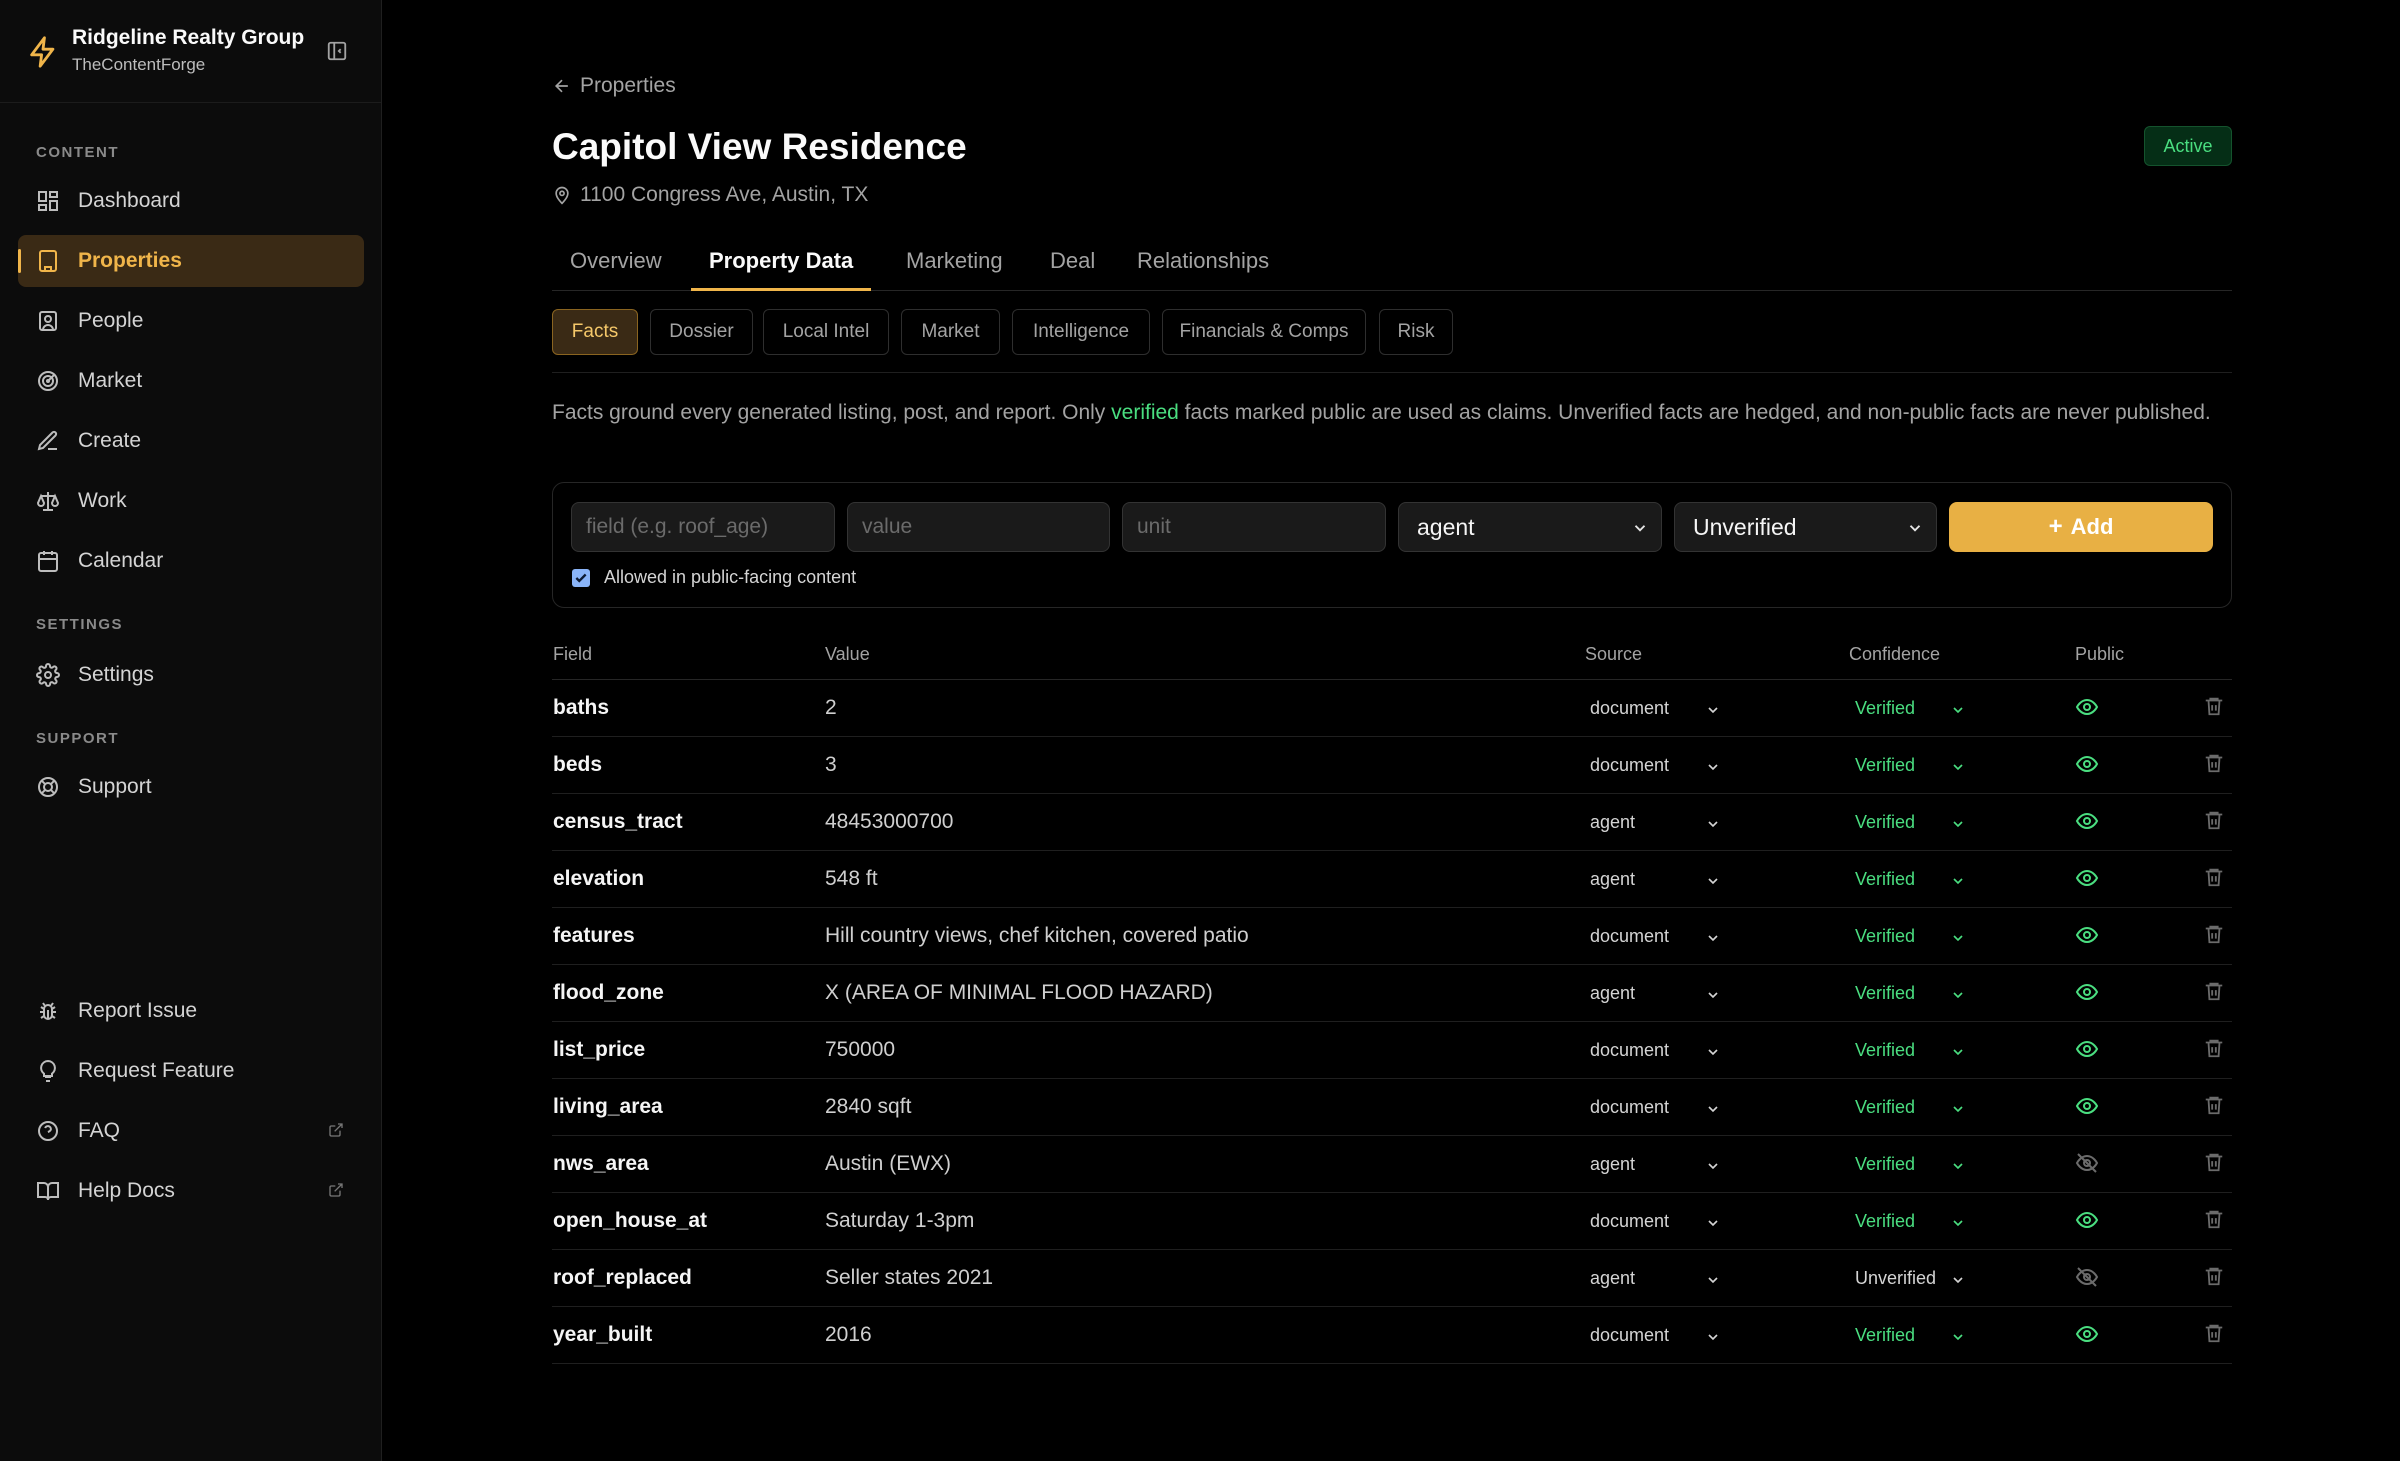 This screenshot has height=1461, width=2400. I want to click on public-checkbox-row: Allowed in public-facing content, so click(714, 577).